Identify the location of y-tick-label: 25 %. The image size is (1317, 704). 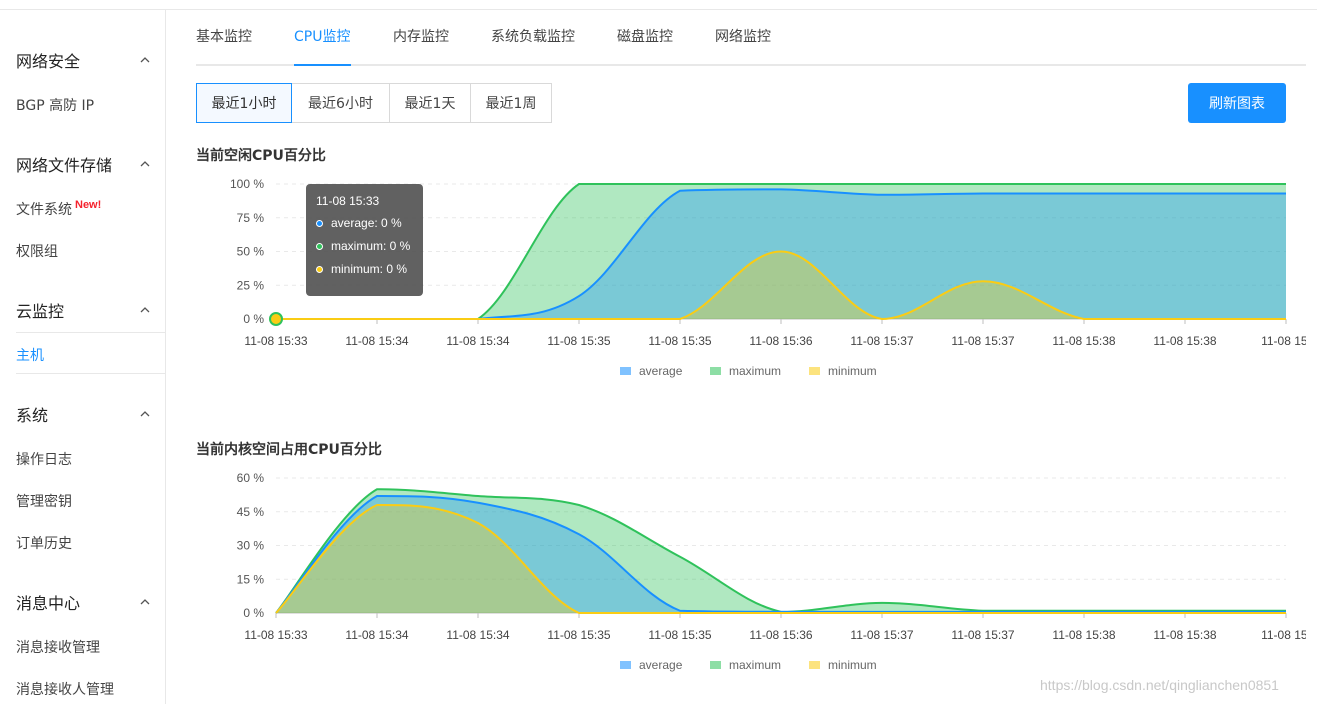
(251, 285).